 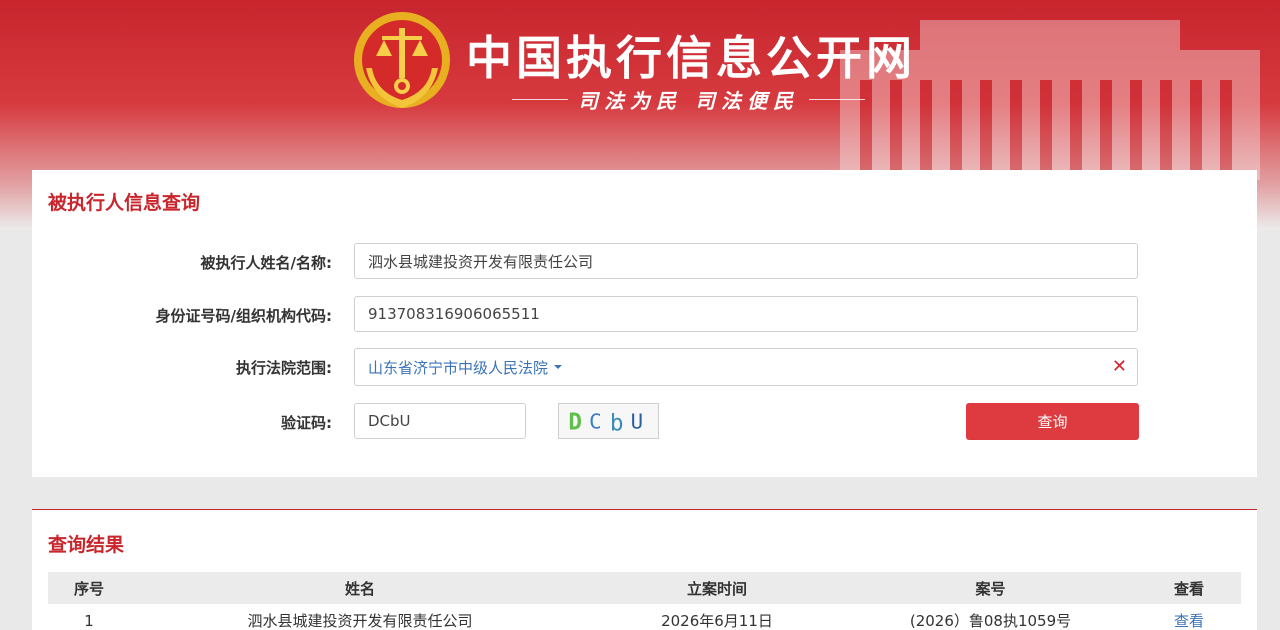 What do you see at coordinates (716, 588) in the screenshot?
I see `column-header-filing-date: 立案时间` at bounding box center [716, 588].